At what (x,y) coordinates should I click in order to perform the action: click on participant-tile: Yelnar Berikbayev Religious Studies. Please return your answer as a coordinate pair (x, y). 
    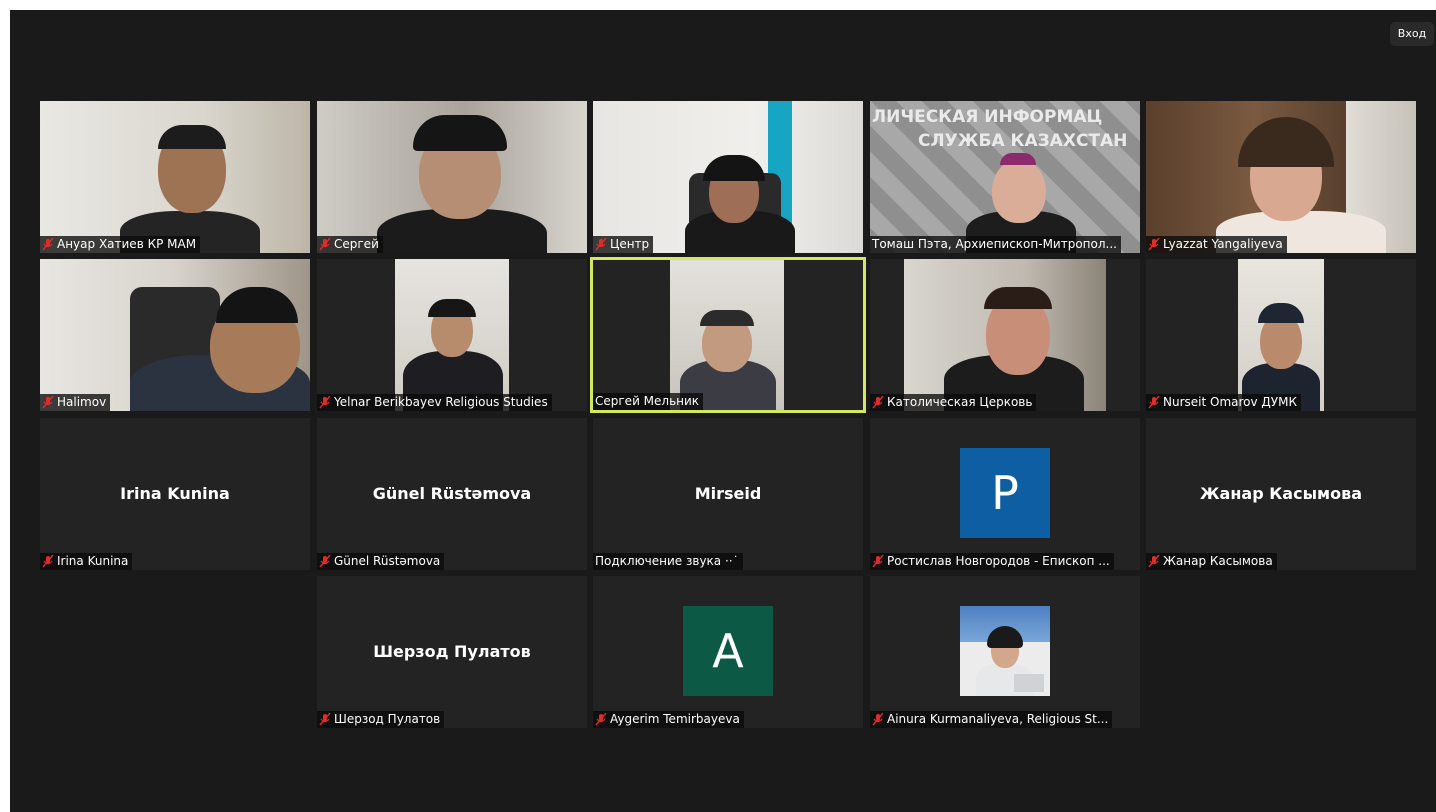
    Looking at the image, I should click on (452, 335).